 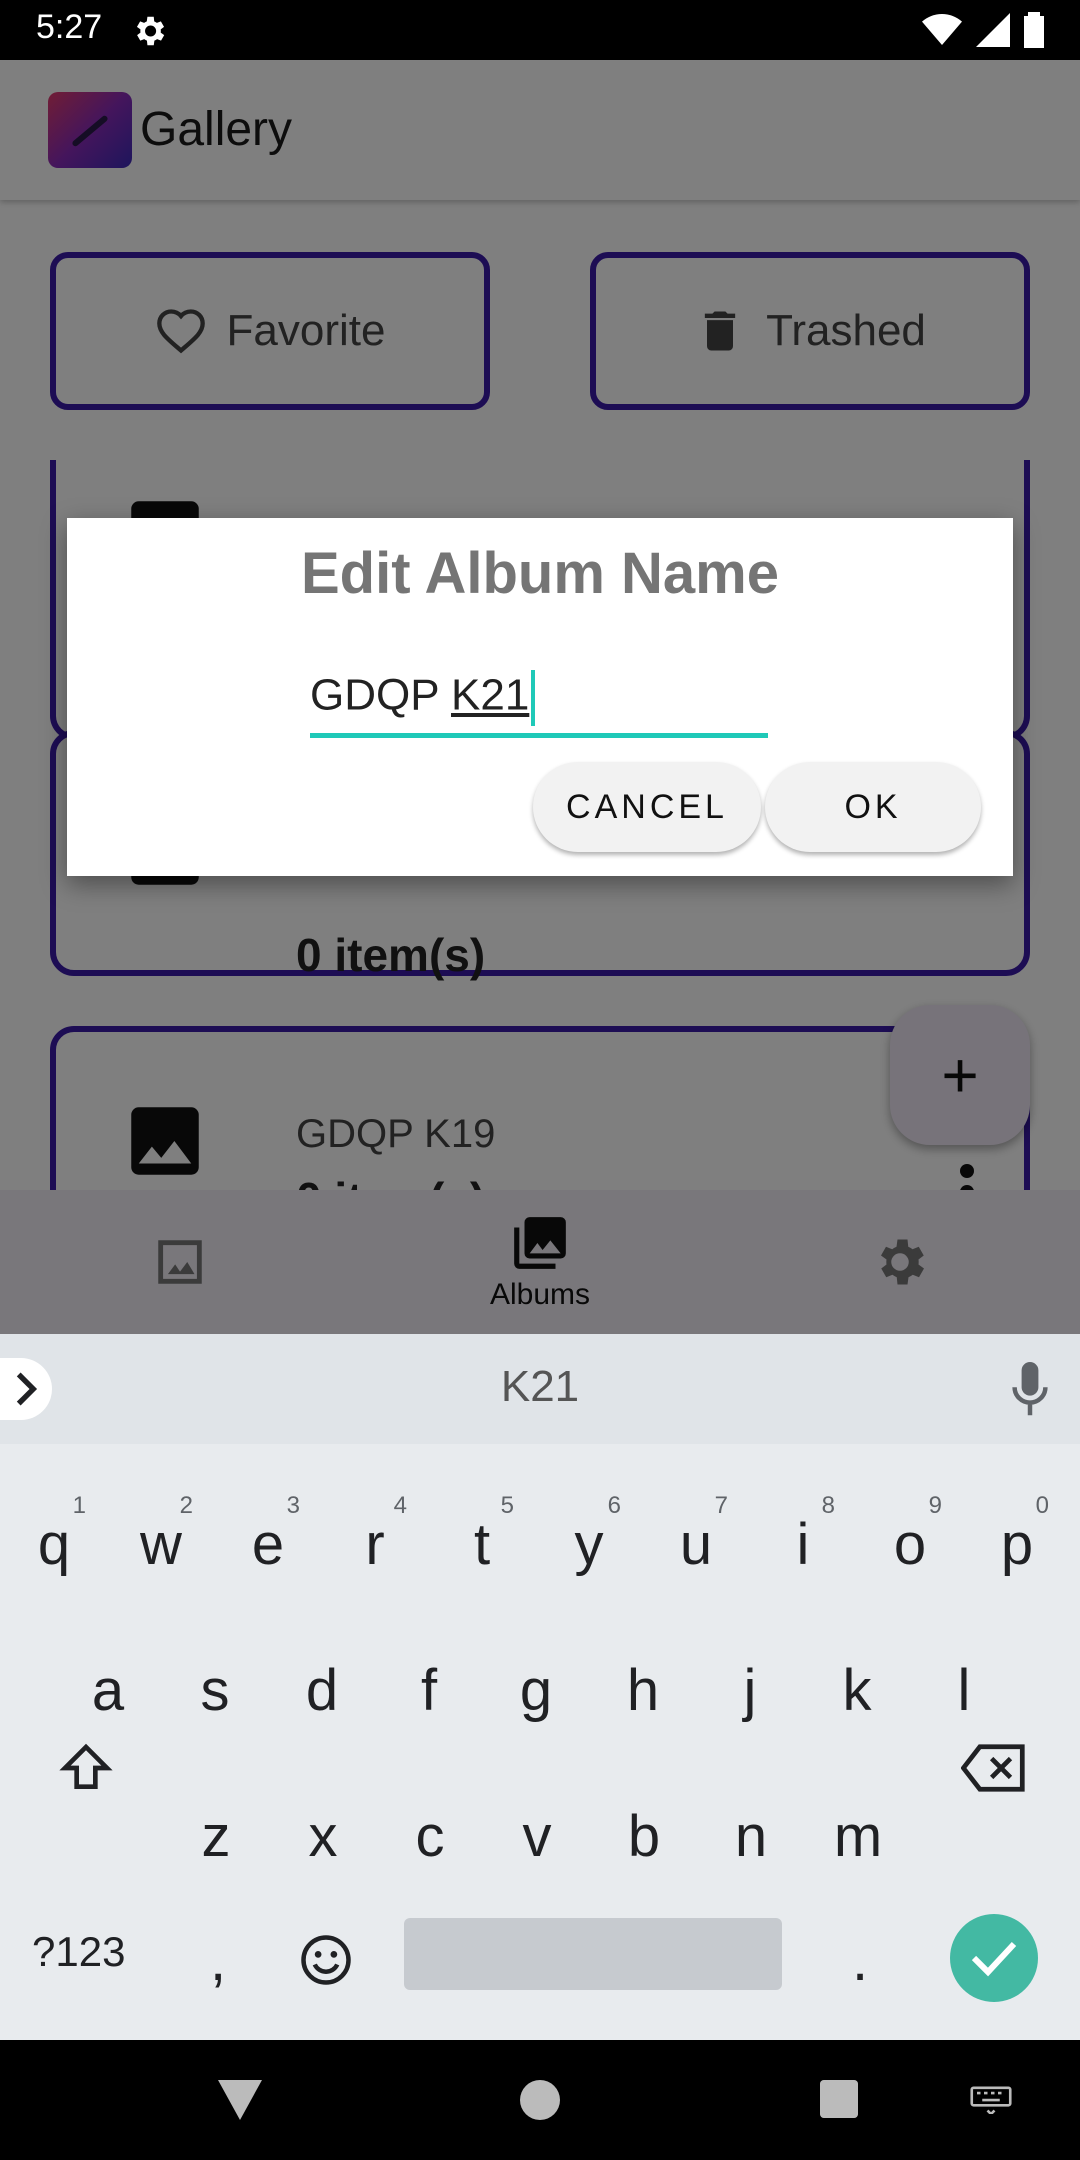 What do you see at coordinates (533, 698) in the screenshot?
I see `text-cursor` at bounding box center [533, 698].